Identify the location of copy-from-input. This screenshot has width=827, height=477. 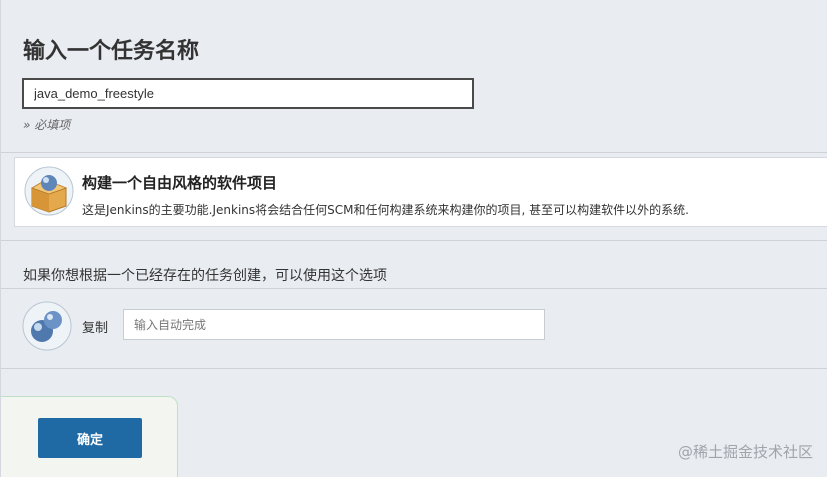
(334, 324).